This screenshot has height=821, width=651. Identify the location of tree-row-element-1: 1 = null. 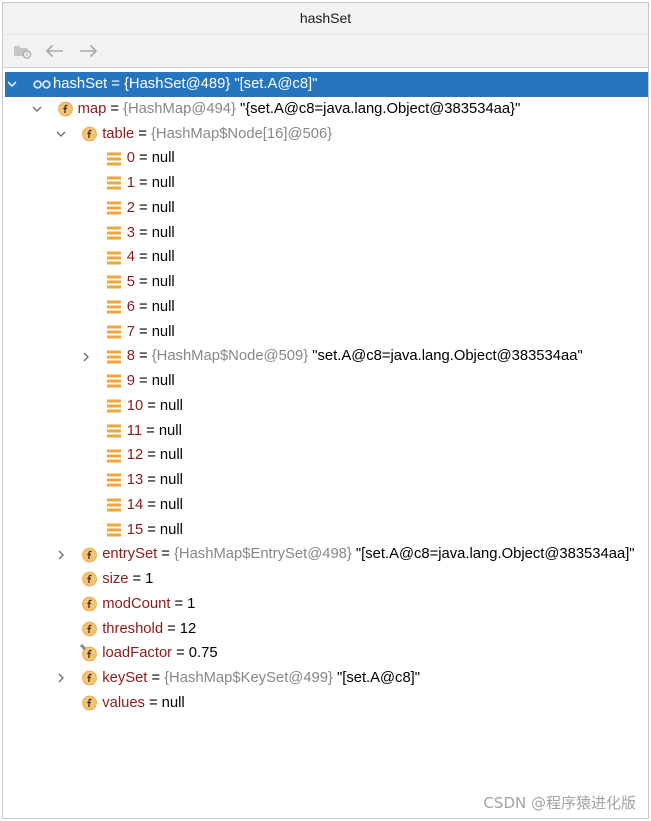
(326, 183).